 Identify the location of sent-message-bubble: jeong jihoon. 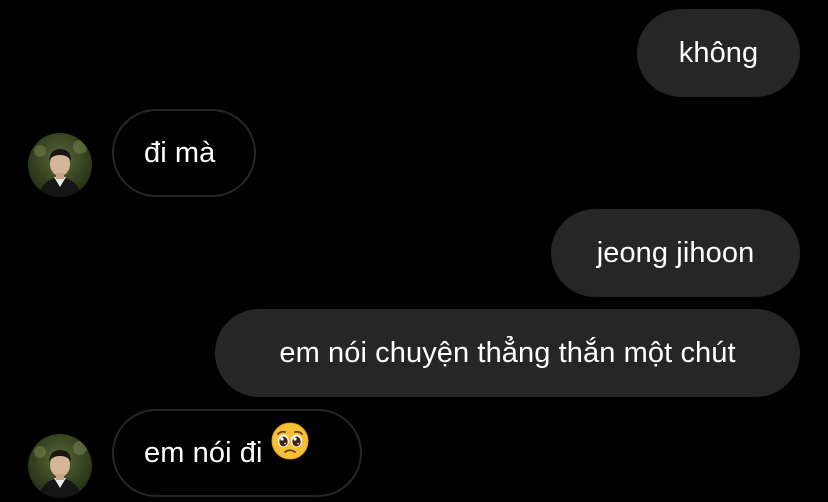
(675, 253).